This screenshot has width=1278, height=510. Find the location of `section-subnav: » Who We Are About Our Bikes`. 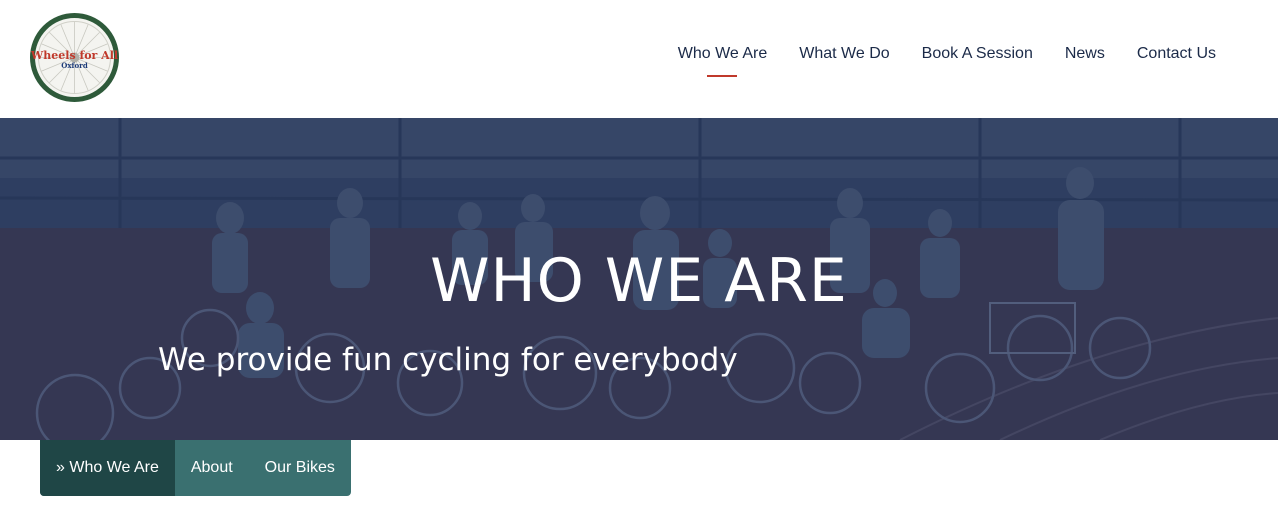

section-subnav: » Who We Are About Our Bikes is located at coordinates (195, 468).